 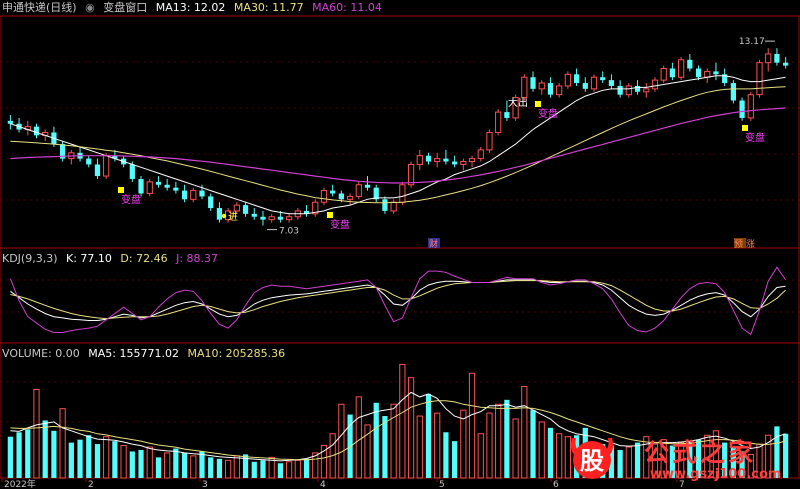 What do you see at coordinates (190, 7) in the screenshot?
I see `ma13-value: MA13: 12.02` at bounding box center [190, 7].